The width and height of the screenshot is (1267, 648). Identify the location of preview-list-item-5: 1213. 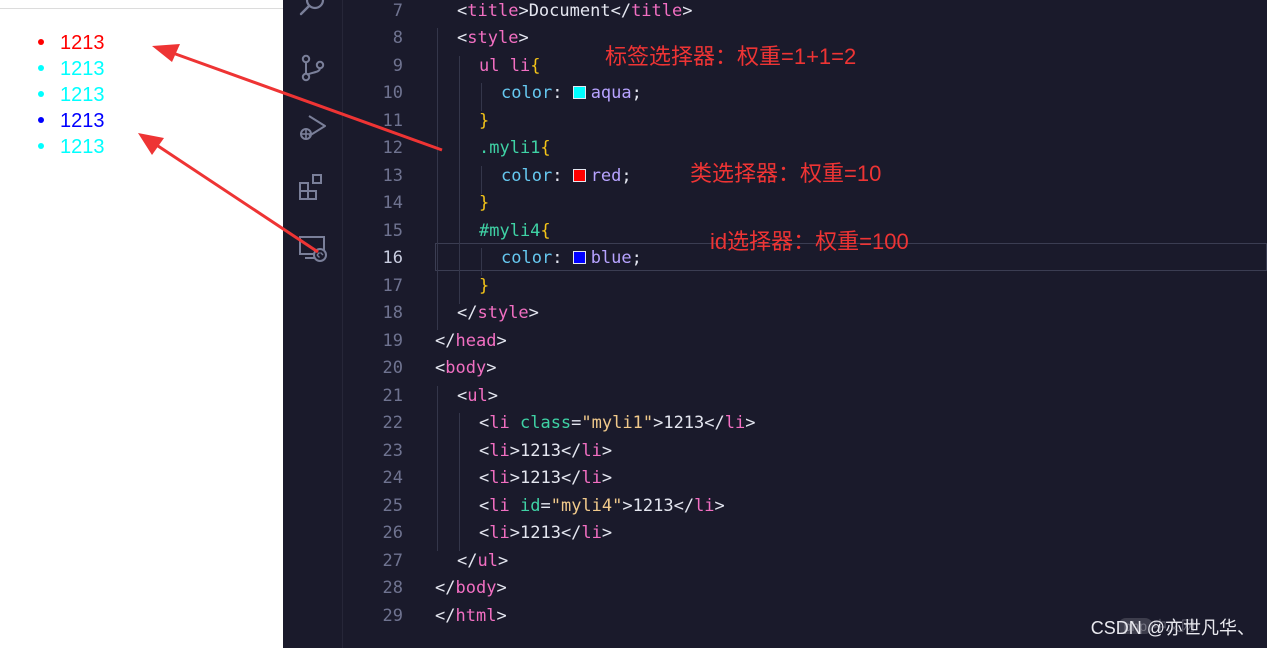
(70, 147).